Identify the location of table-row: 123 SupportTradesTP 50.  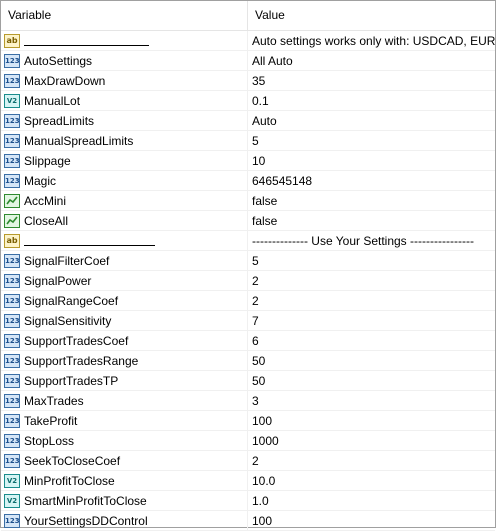
(248, 381).